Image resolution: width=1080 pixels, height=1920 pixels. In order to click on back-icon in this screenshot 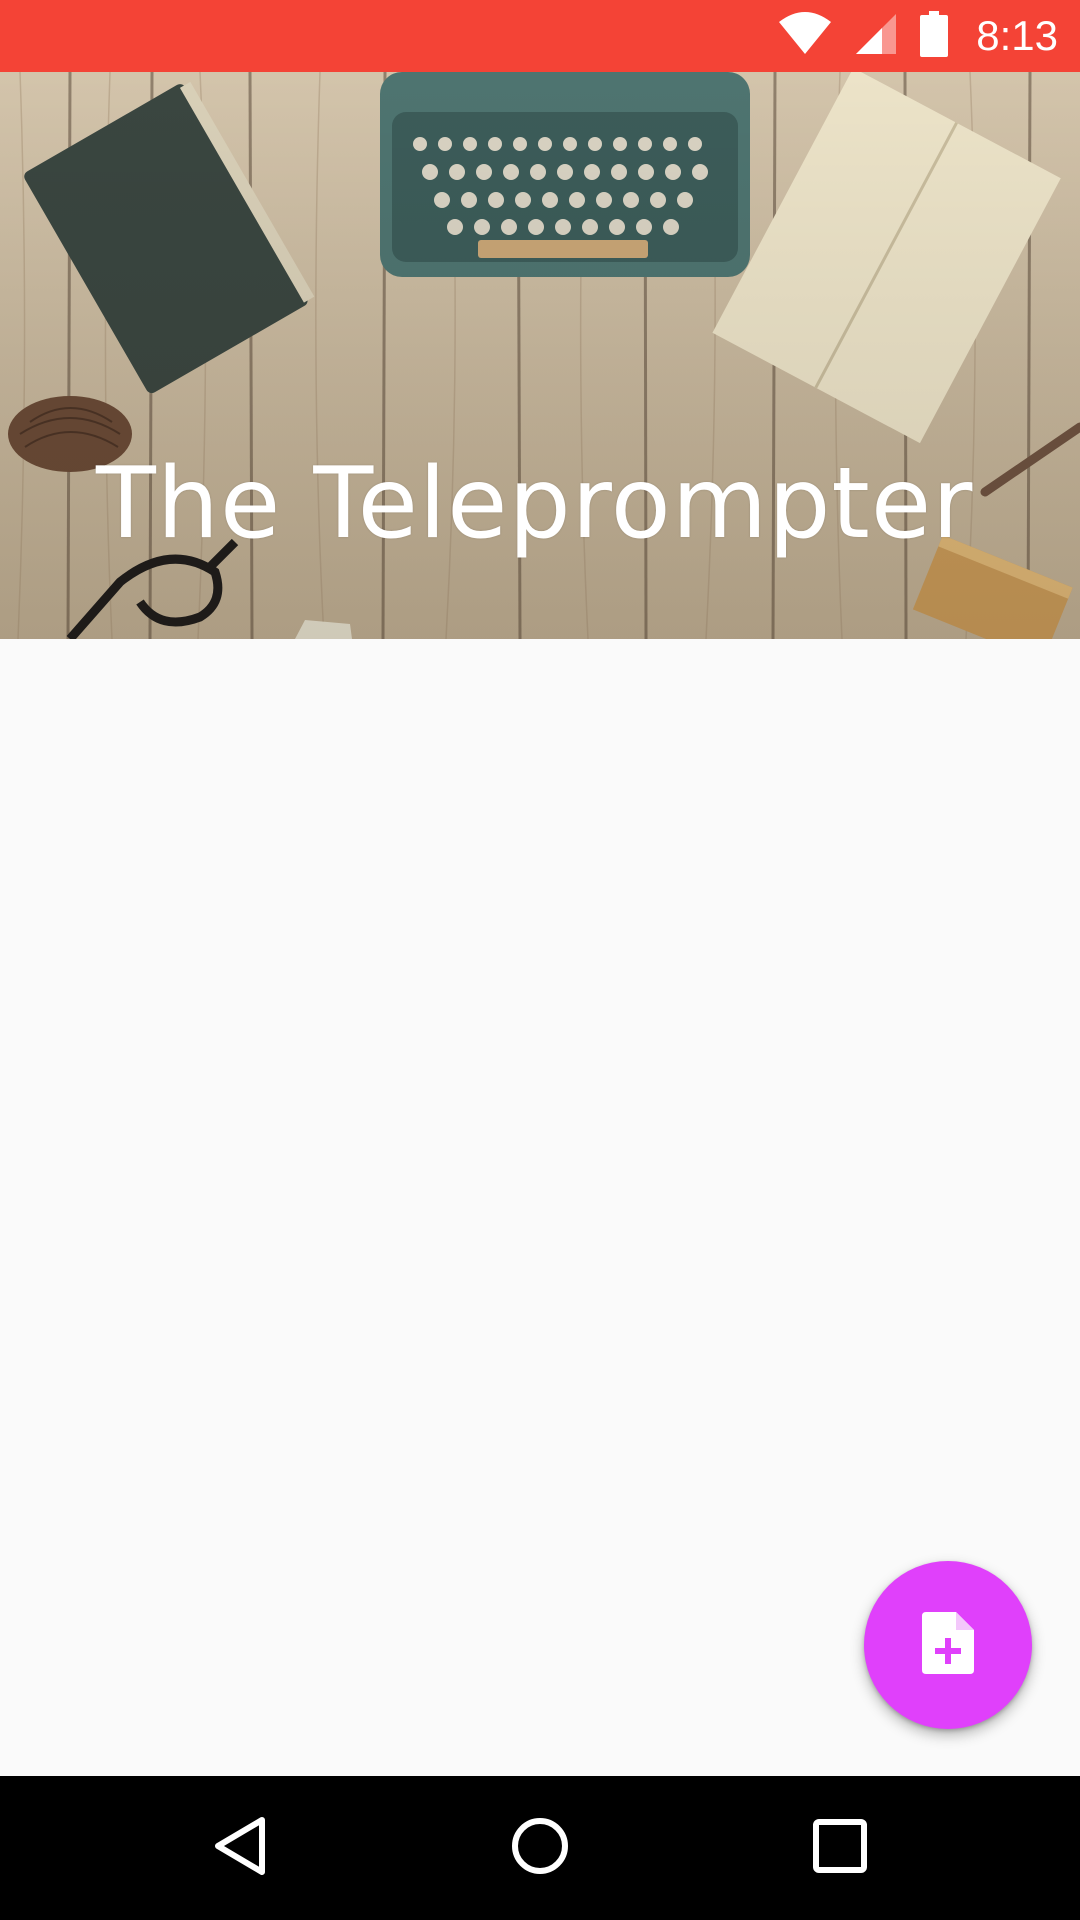, I will do `click(240, 1848)`.